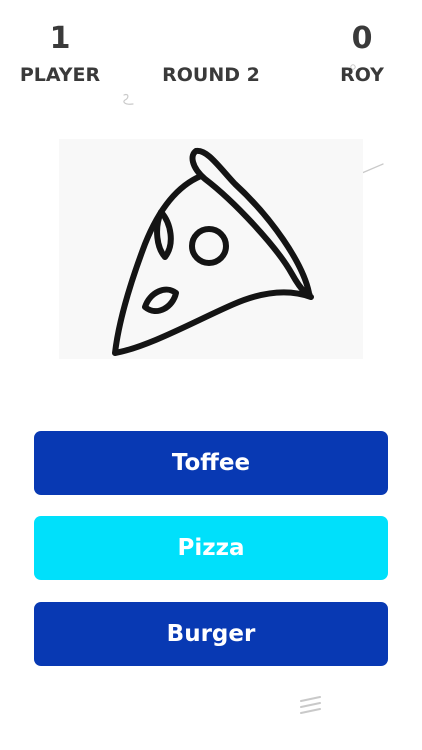  I want to click on opponent-score-panel: 0 ROY, so click(362, 54).